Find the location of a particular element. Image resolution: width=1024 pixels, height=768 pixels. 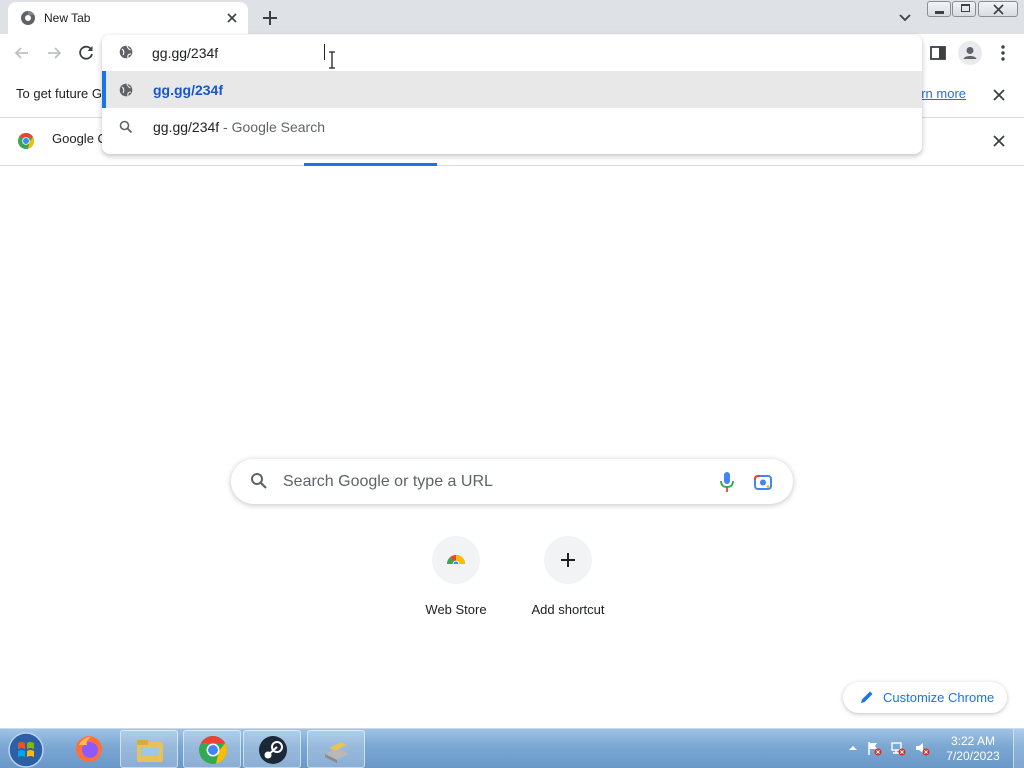

restore-icon is located at coordinates (965, 8).